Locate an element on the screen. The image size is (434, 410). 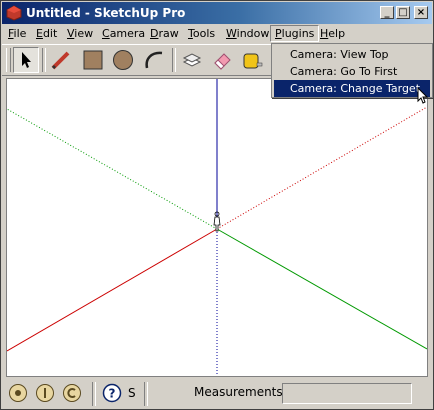
menu-item-camera-view-top: Camera: View Top is located at coordinates (352, 54).